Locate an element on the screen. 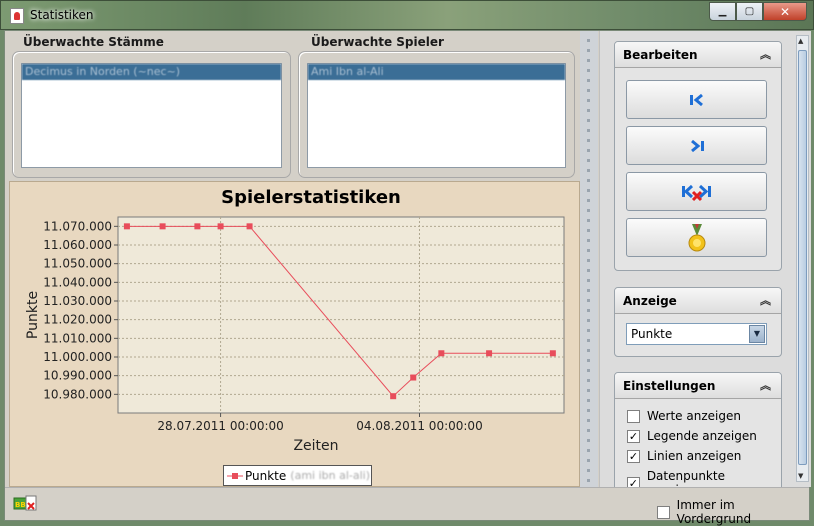 This screenshot has width=814, height=526. chart-title: Spielerstatistiken is located at coordinates (311, 197).